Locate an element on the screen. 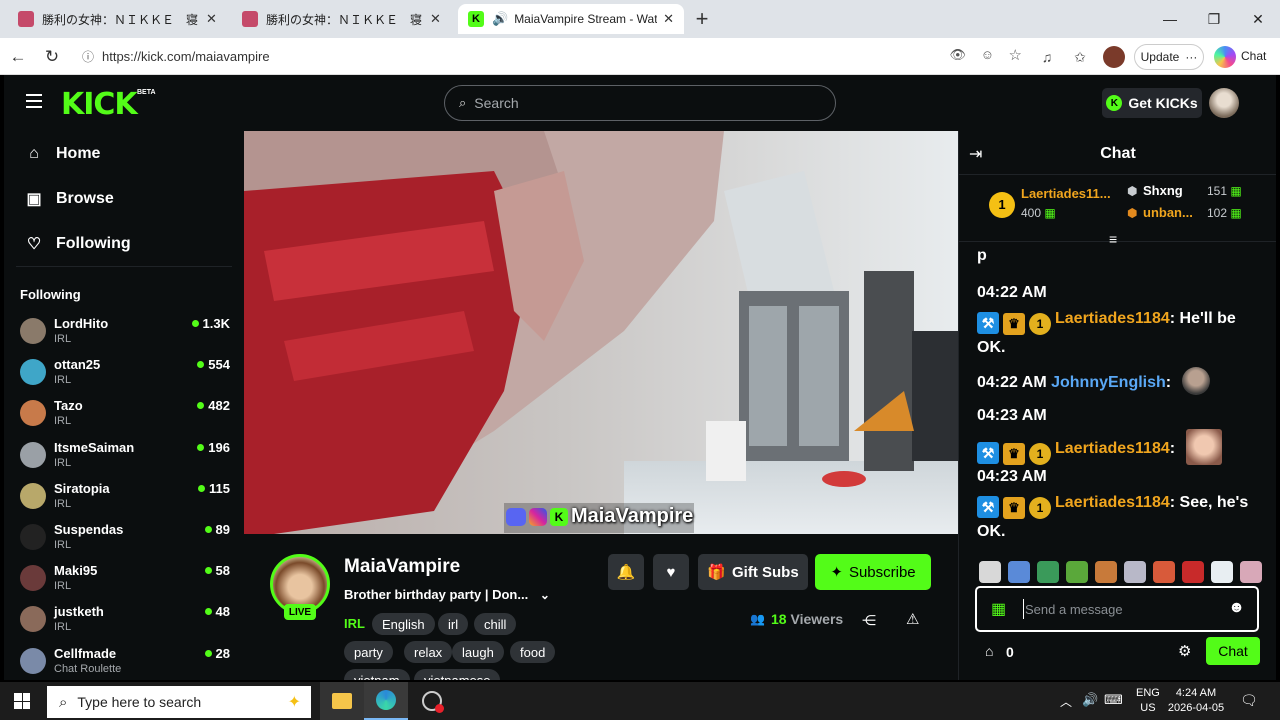 The image size is (1280, 720). following-channel: Maki95 IRL 58 is located at coordinates (127, 582).